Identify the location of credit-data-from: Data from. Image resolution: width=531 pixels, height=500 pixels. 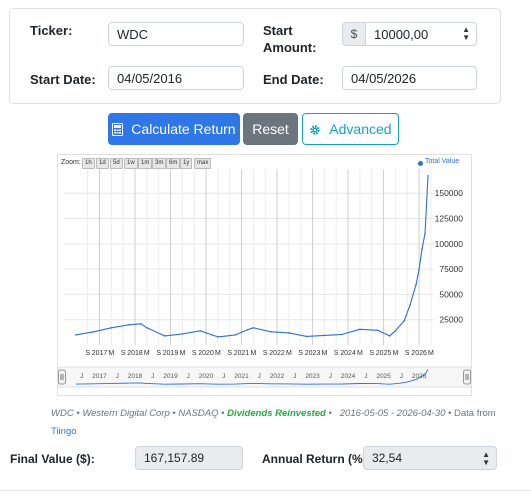
(475, 413).